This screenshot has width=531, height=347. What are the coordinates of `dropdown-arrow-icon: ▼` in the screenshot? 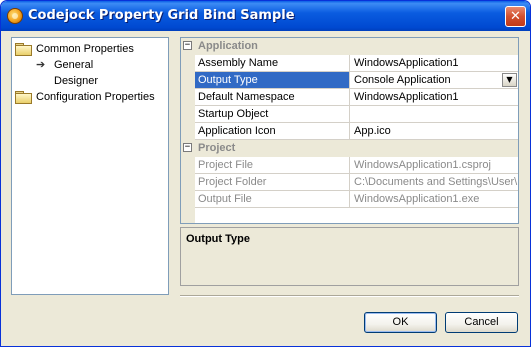 It's located at (509, 80).